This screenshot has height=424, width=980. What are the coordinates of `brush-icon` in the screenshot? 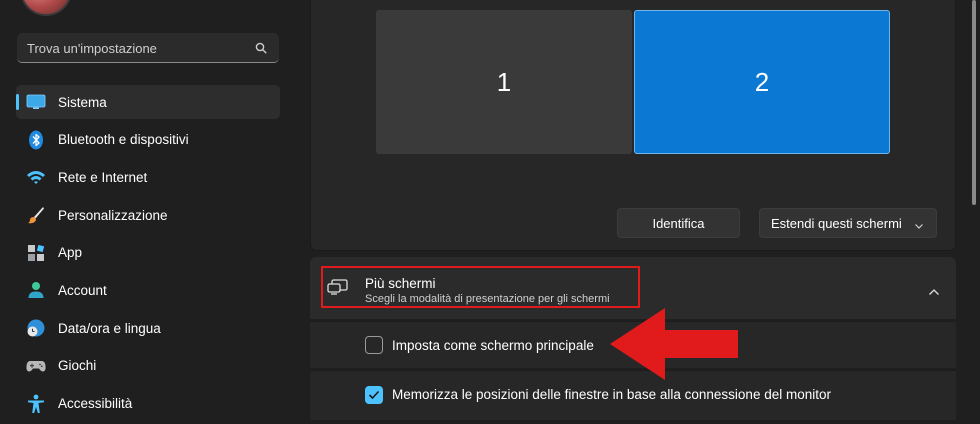 It's located at (36, 215).